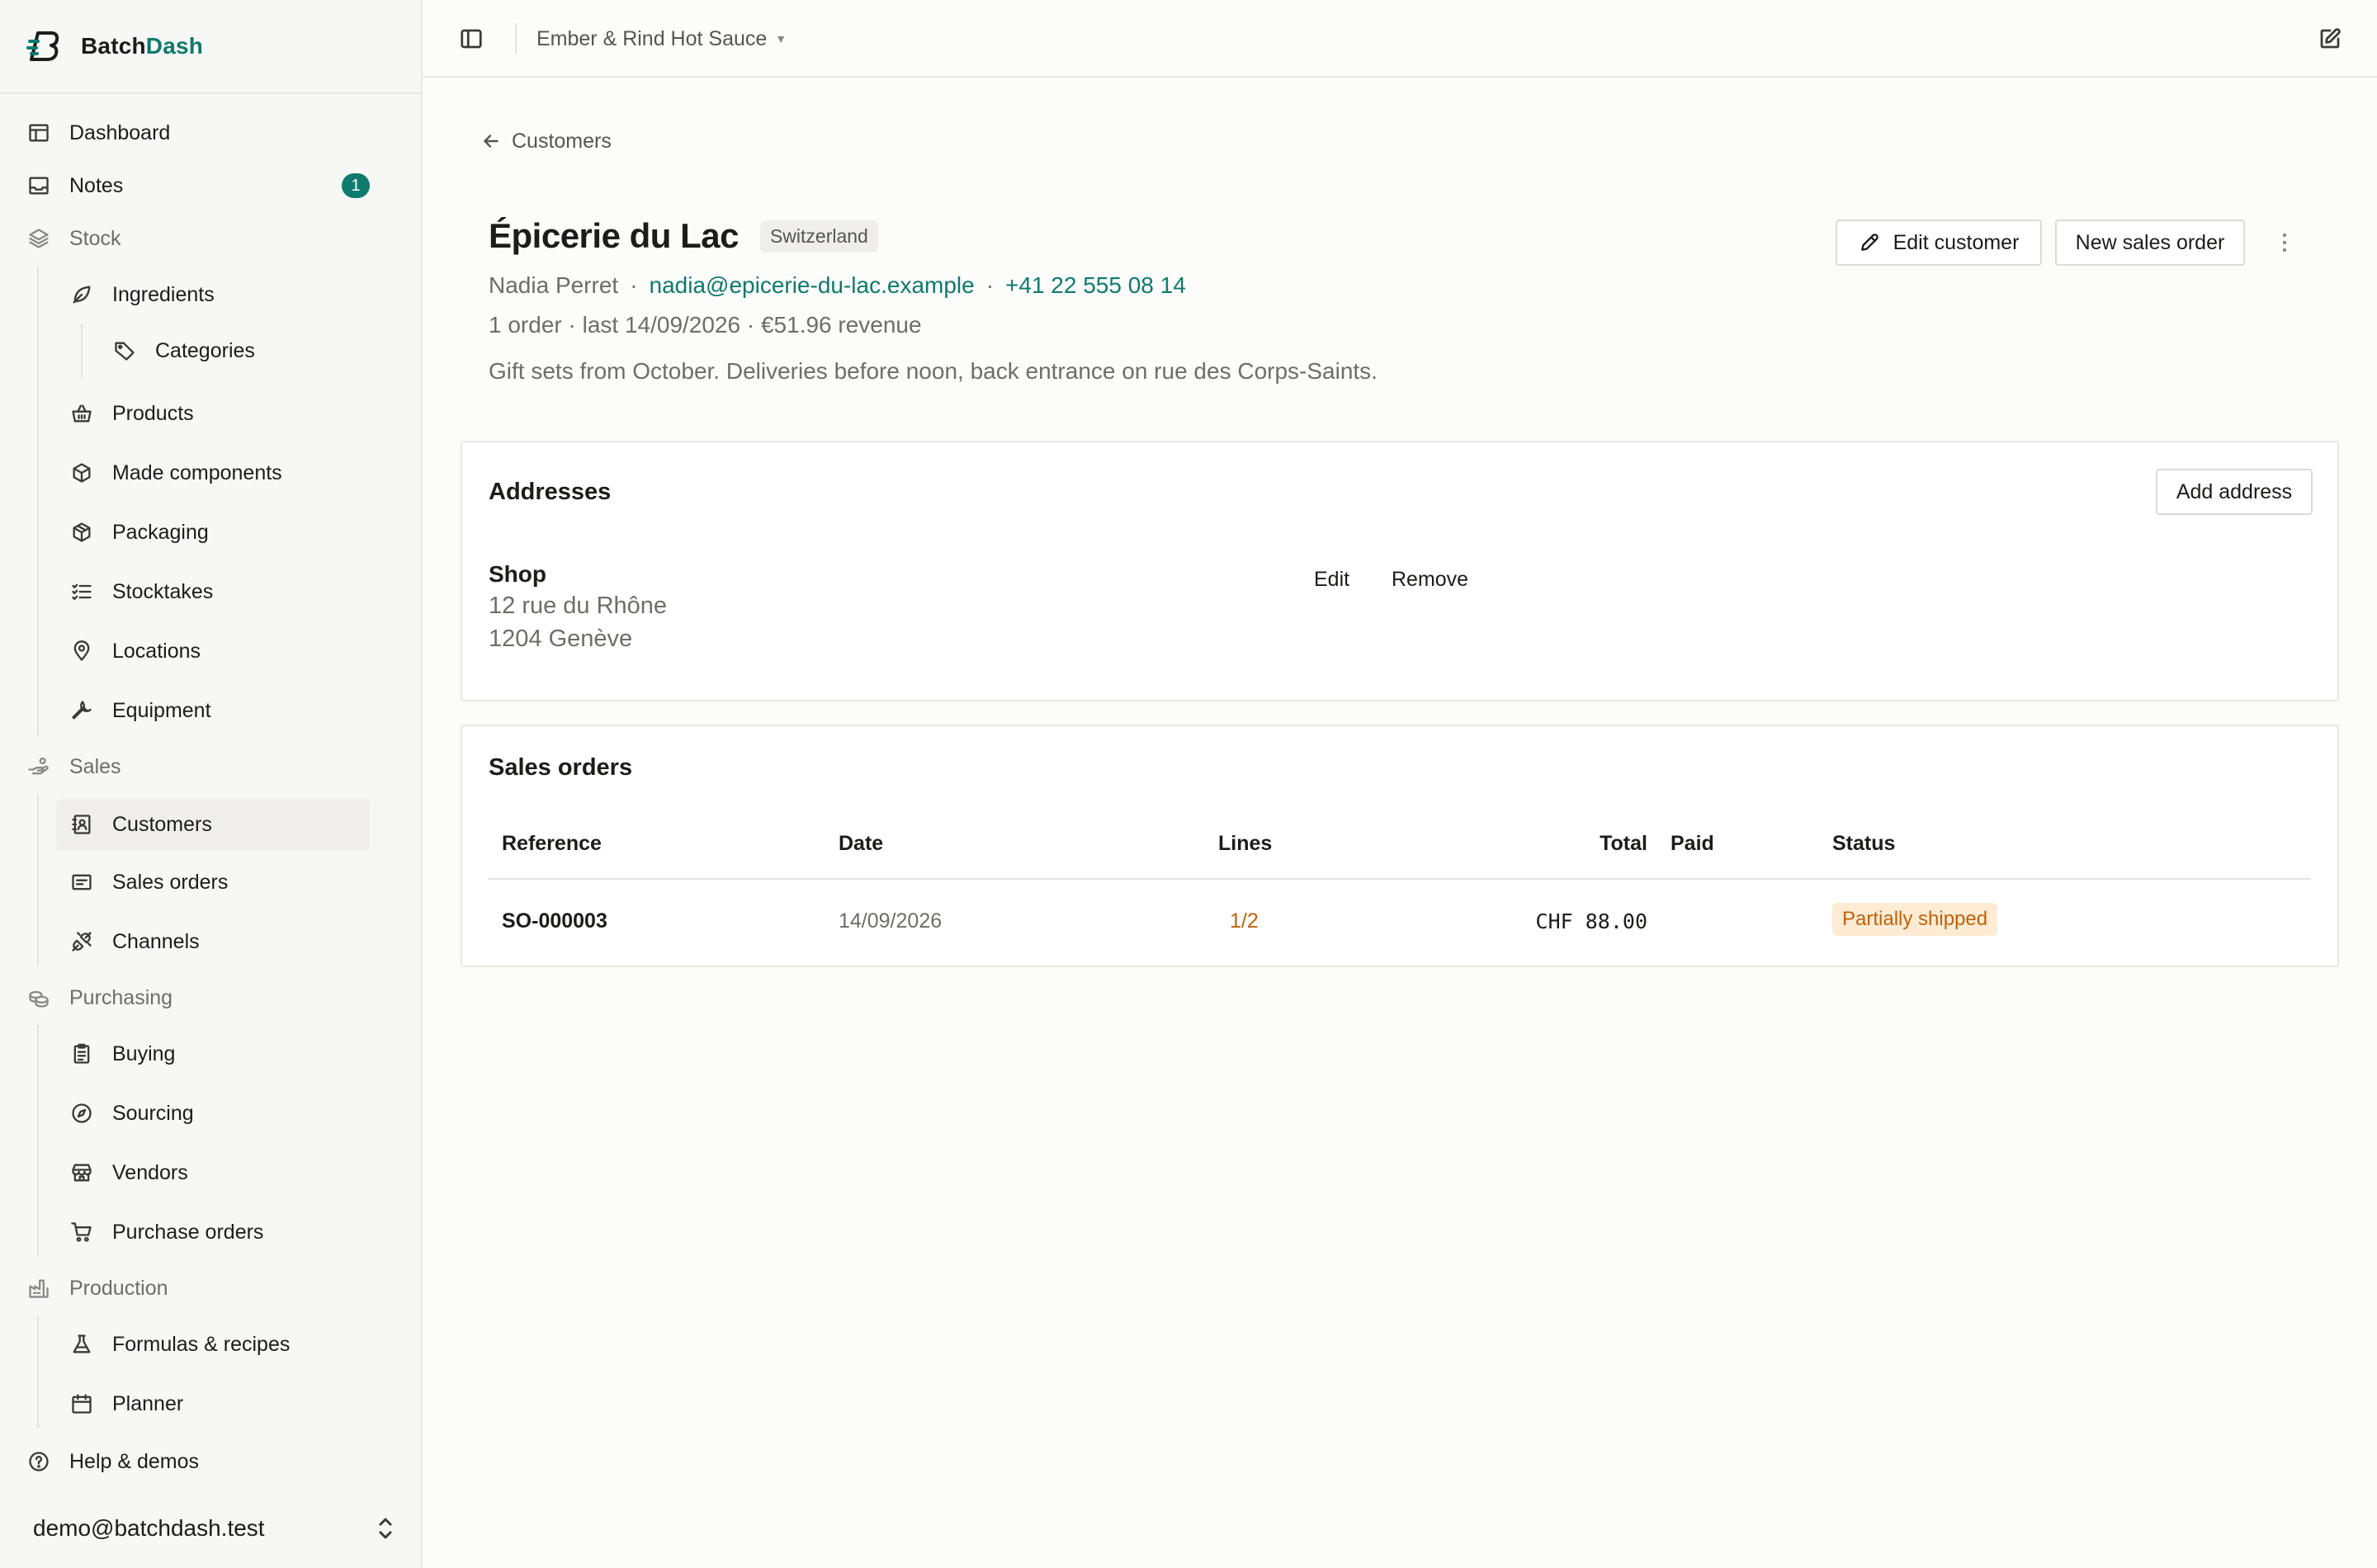 This screenshot has height=1568, width=2377. Describe the element at coordinates (652, 38) in the screenshot. I see `workspace-name: Ember & Rind Hot Sauce` at that location.